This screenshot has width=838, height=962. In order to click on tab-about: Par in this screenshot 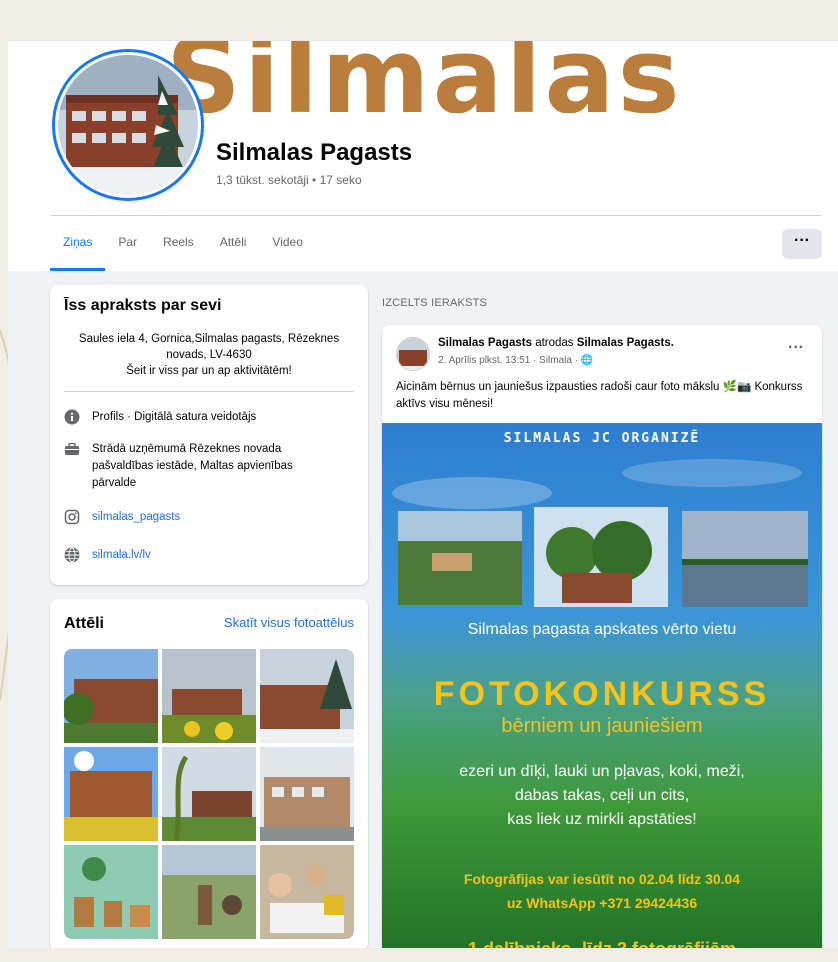, I will do `click(127, 244)`.